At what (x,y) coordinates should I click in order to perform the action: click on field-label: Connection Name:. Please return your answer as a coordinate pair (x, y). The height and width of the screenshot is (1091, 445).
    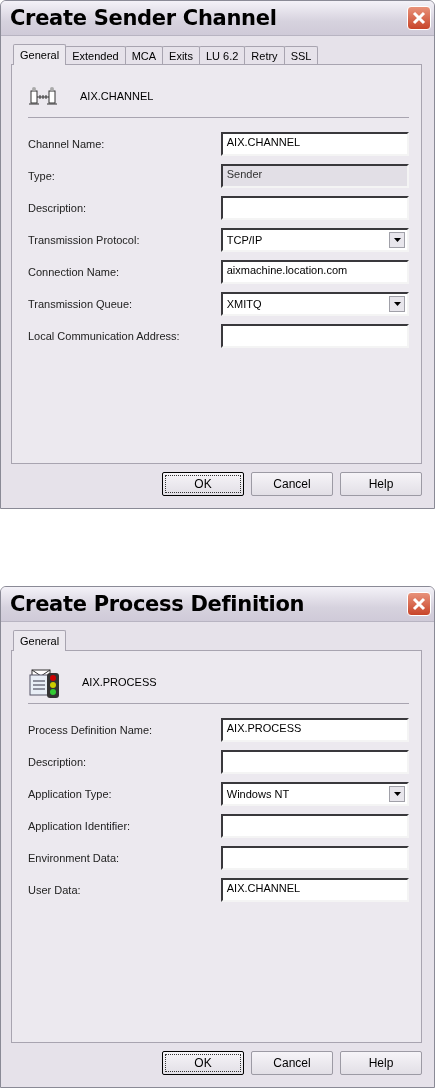
    Looking at the image, I should click on (74, 272).